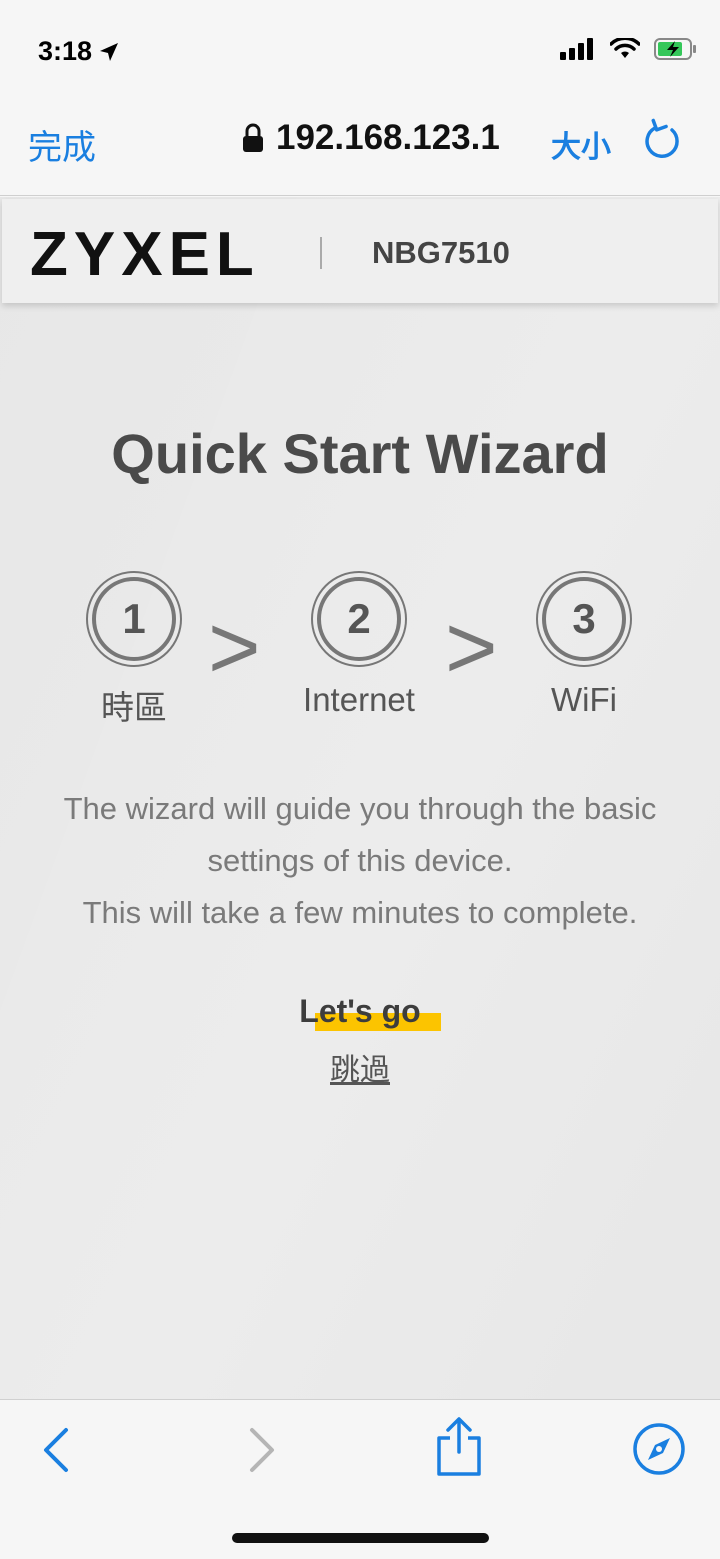  I want to click on status-icons, so click(629, 49).